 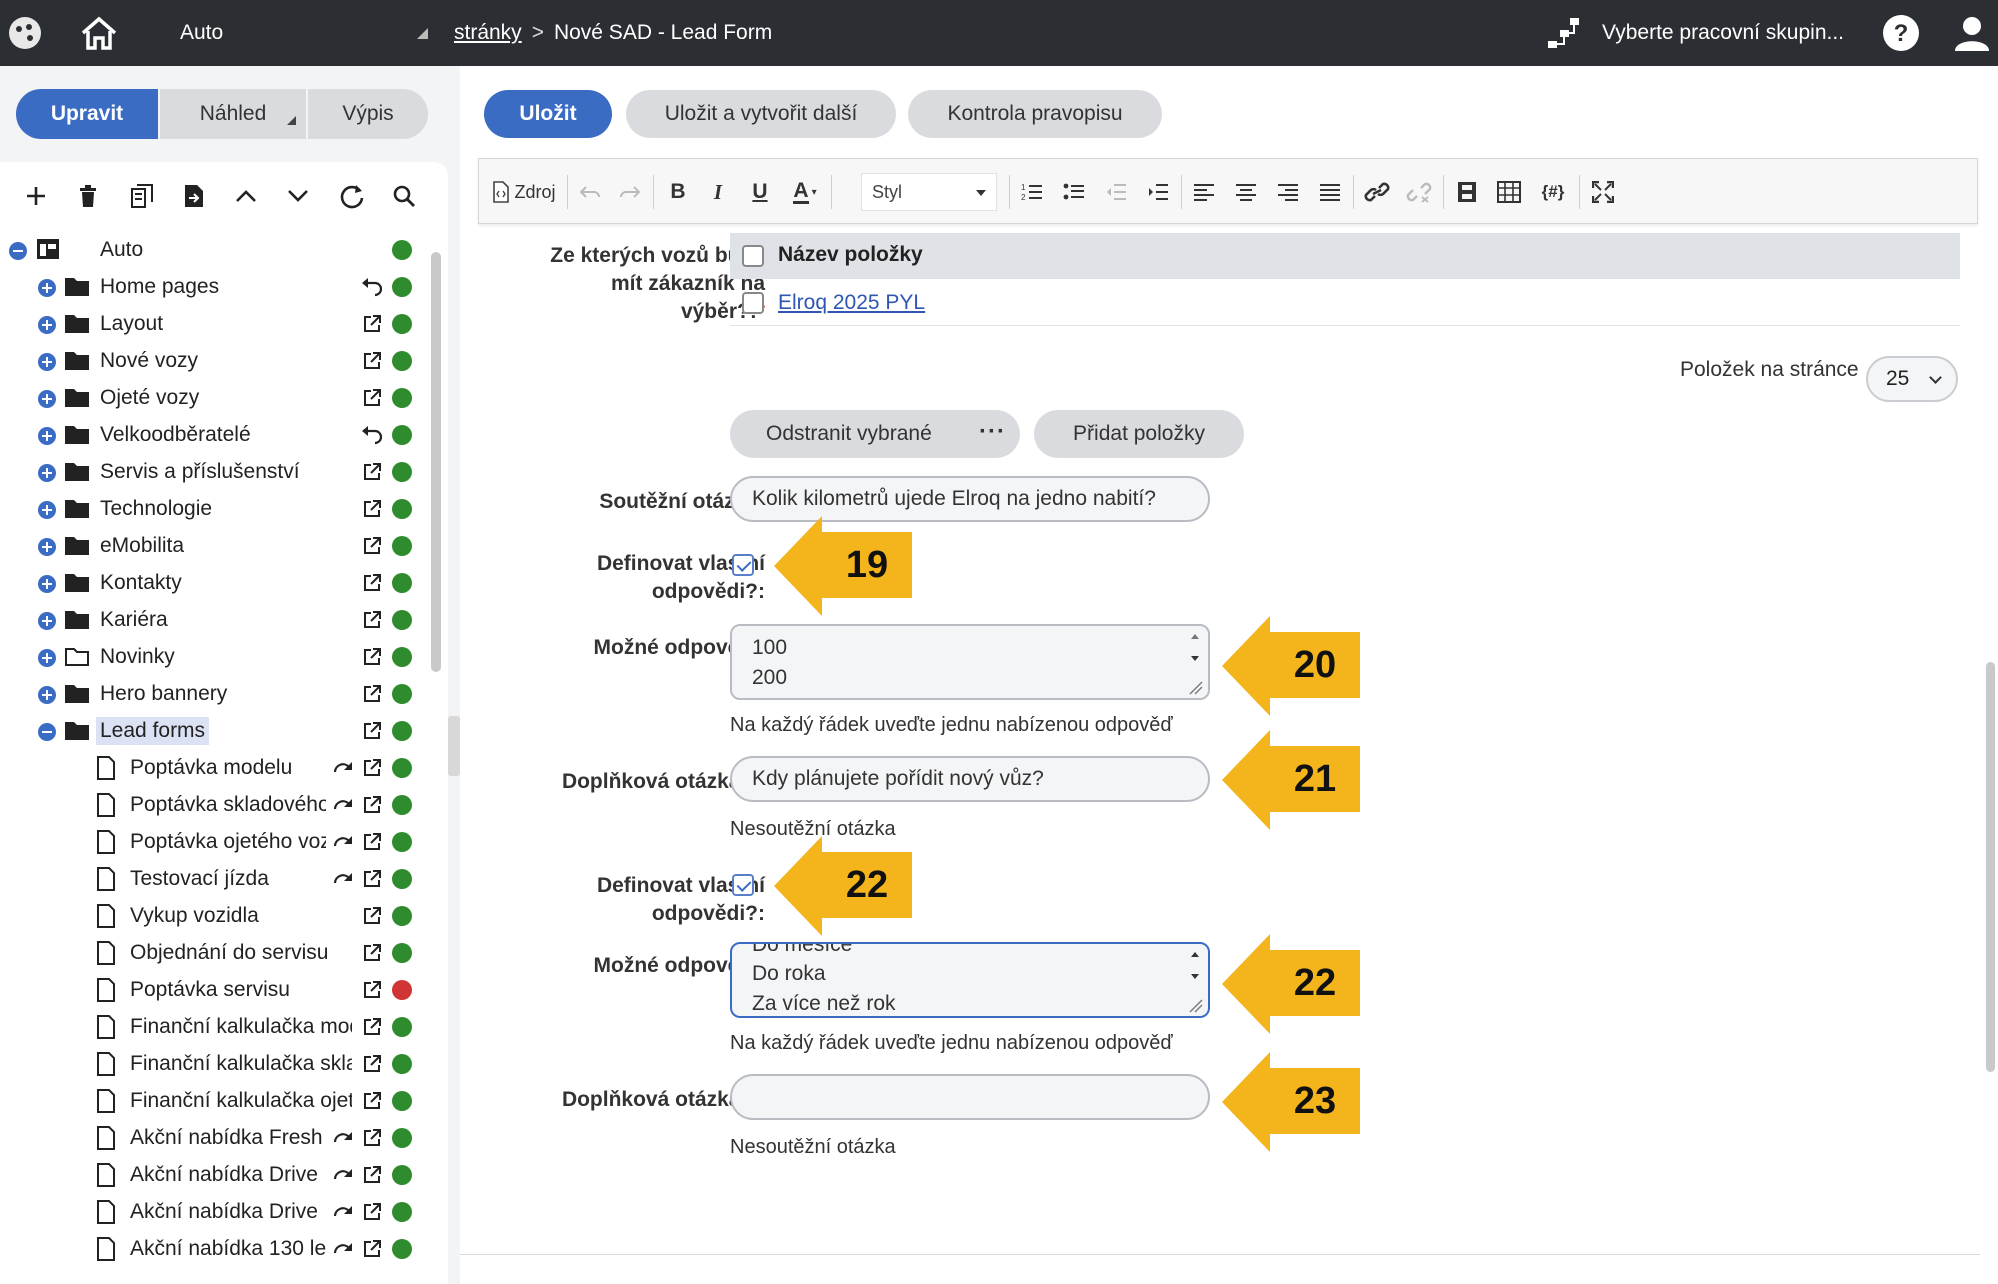 What do you see at coordinates (215, 472) in the screenshot?
I see `tree-row: Servis a příslušenství` at bounding box center [215, 472].